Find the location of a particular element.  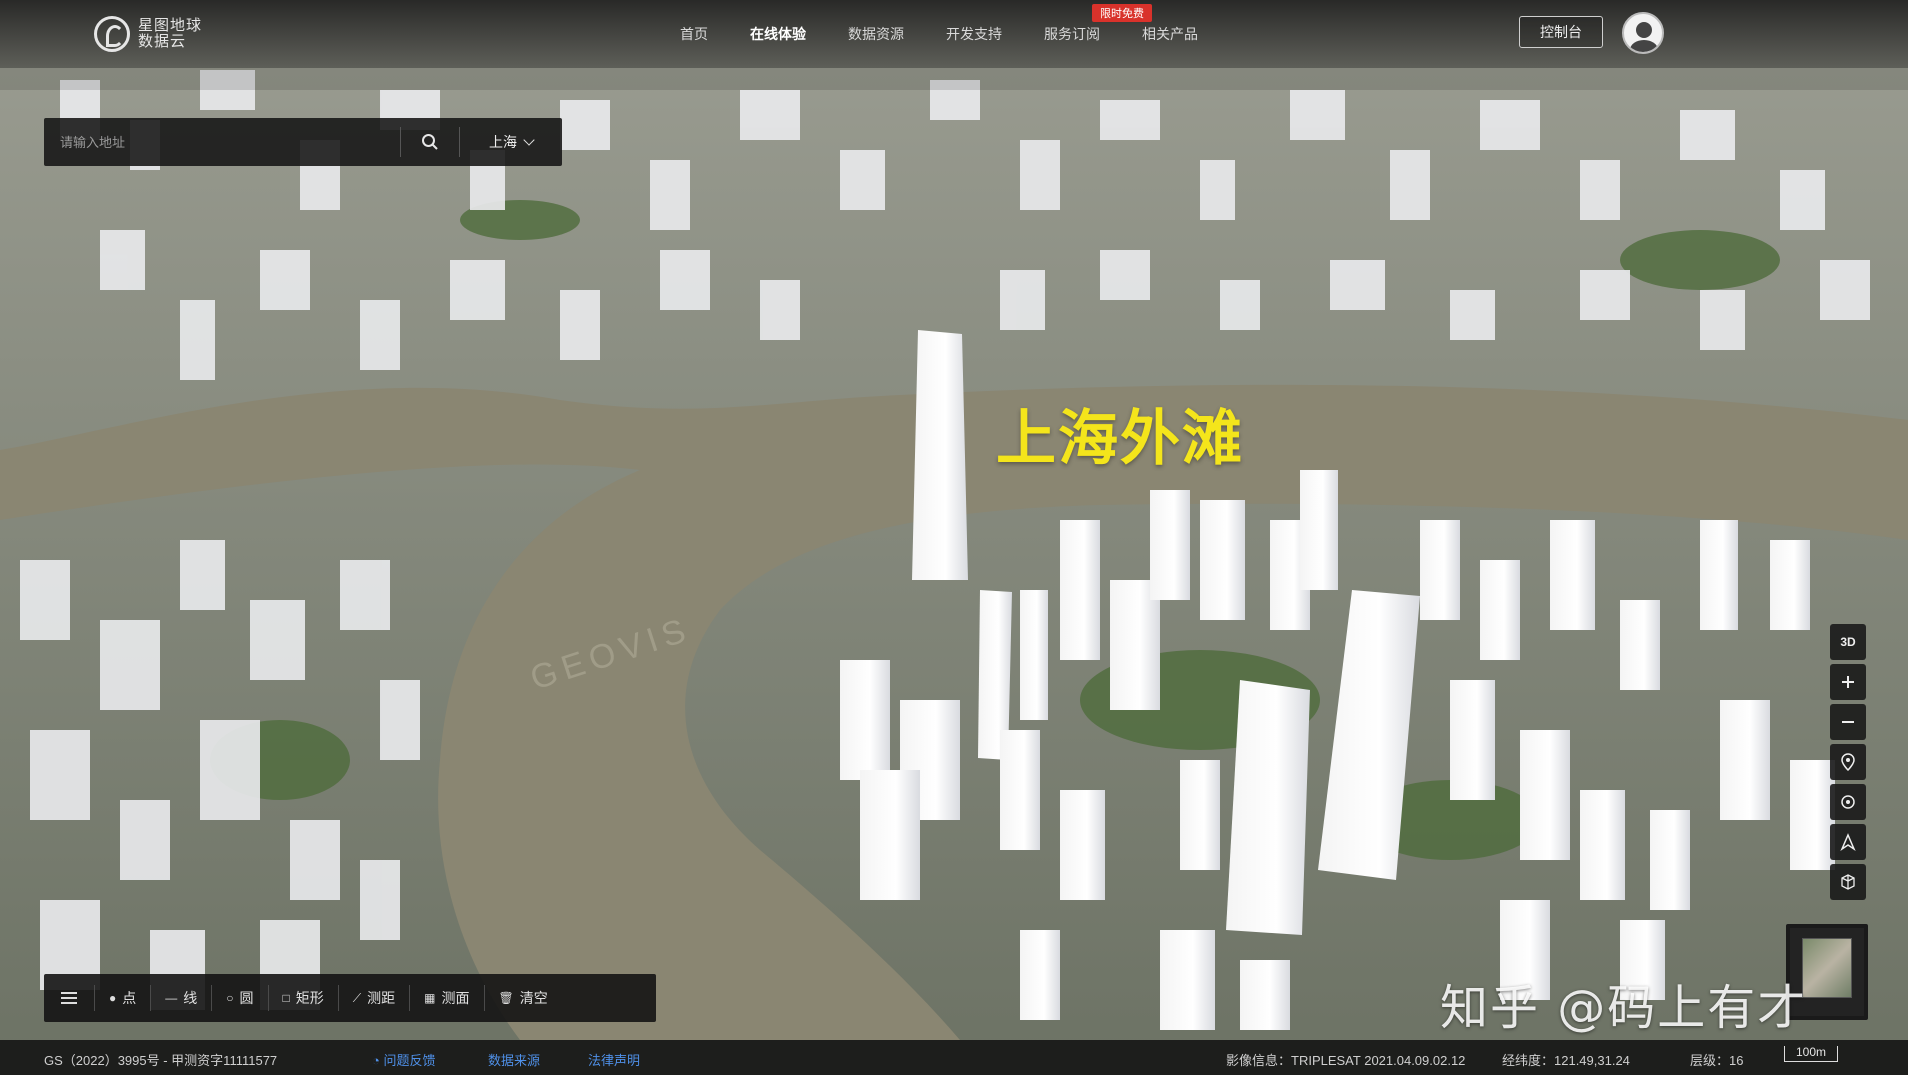

imagery-info: 影像信息：TRIPLESAT 2021.04.09.02.12 is located at coordinates (1346, 1060).